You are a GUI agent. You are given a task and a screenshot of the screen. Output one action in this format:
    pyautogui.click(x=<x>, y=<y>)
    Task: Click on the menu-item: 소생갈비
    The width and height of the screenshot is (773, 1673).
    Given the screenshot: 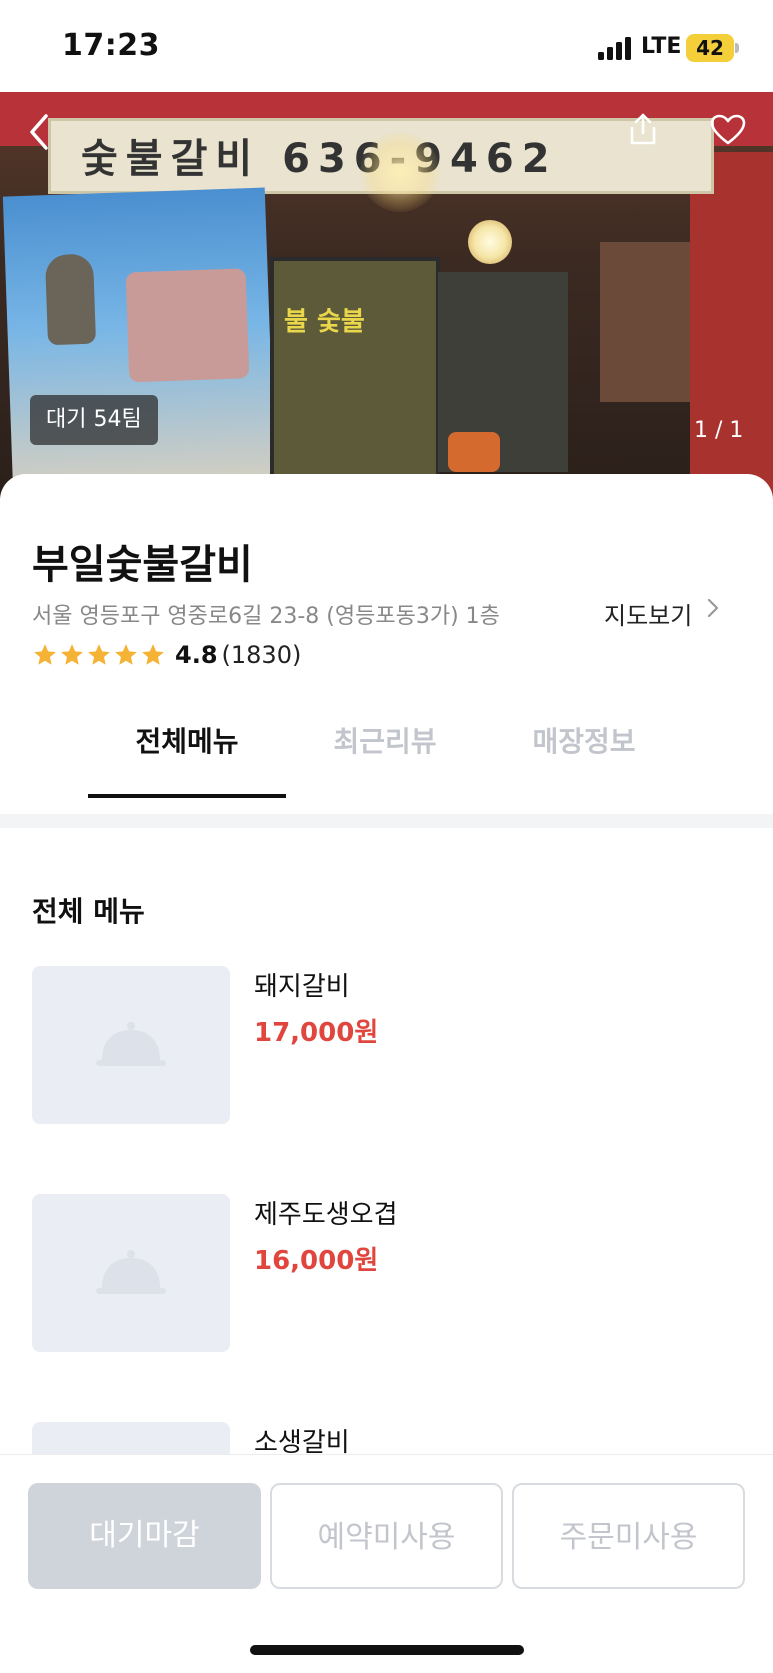 What is the action you would take?
    pyautogui.click(x=392, y=1438)
    